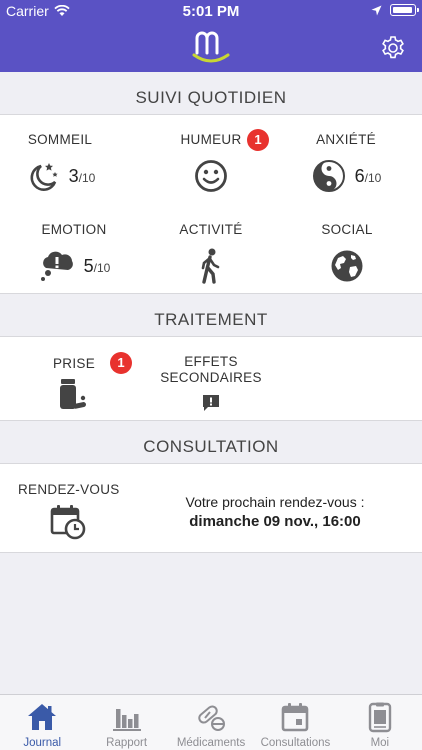 Image resolution: width=422 pixels, height=750 pixels. I want to click on app-header: Carrier 5:01 PM, so click(211, 36).